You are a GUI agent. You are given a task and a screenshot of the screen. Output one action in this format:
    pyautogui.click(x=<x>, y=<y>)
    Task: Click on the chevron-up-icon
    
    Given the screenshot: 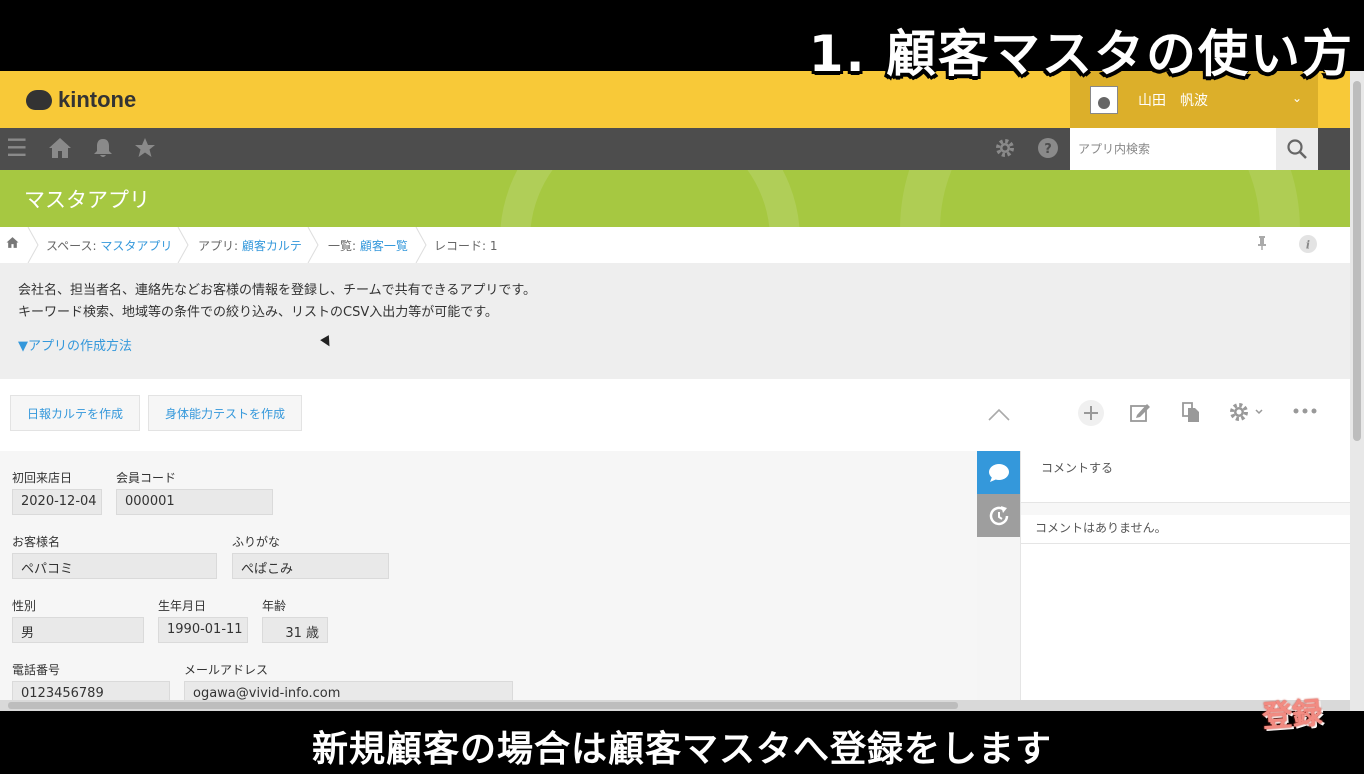 What is the action you would take?
    pyautogui.click(x=999, y=415)
    